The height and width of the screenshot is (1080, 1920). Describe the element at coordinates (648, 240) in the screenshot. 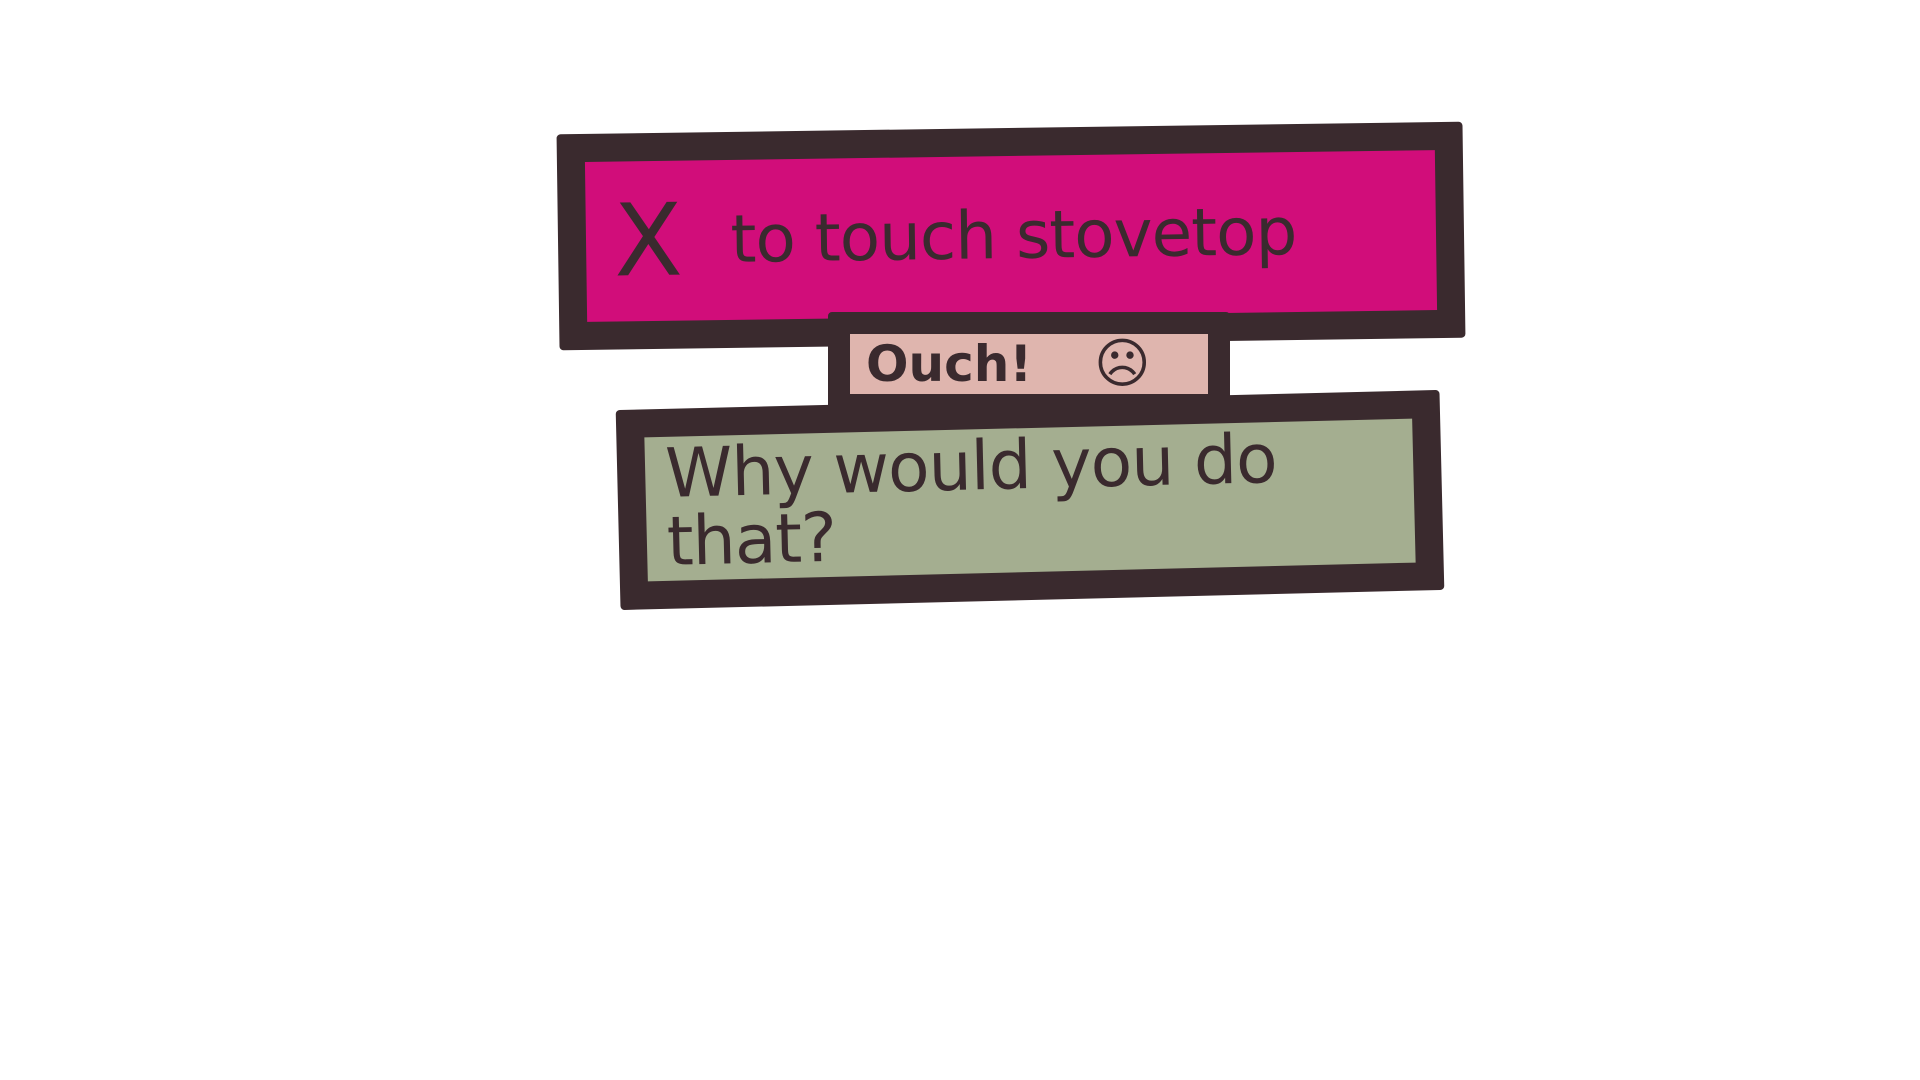

I see `x-button-glyph: X` at that location.